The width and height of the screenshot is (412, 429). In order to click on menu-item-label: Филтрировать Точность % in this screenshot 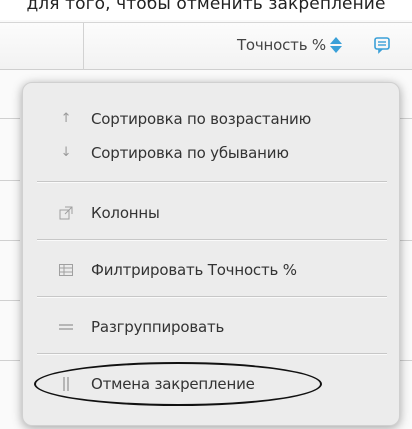, I will do `click(194, 270)`.